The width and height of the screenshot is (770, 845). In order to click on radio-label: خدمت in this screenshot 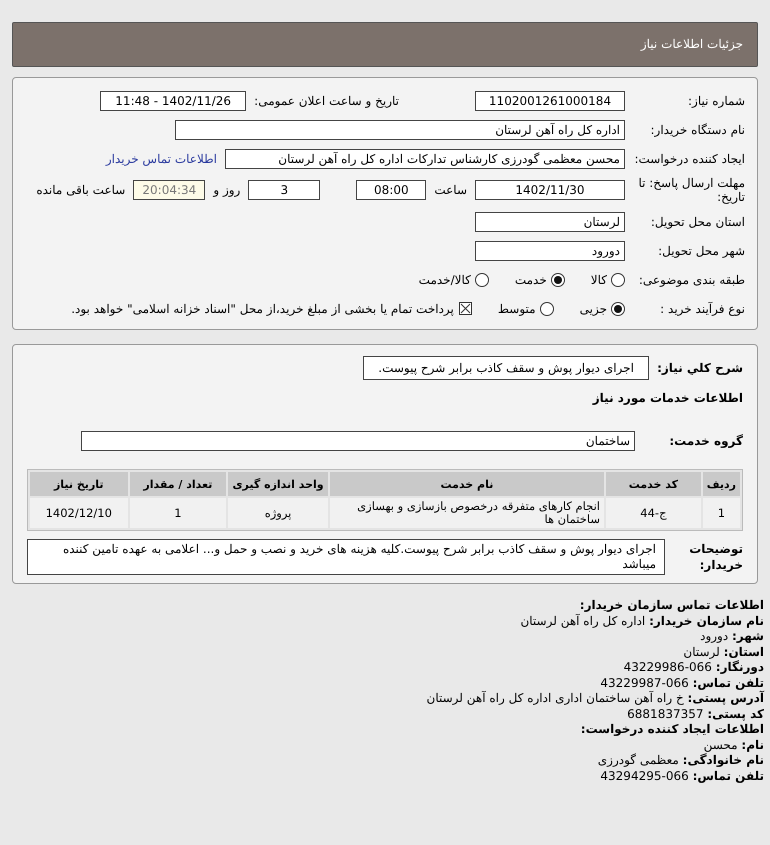, I will do `click(530, 279)`.